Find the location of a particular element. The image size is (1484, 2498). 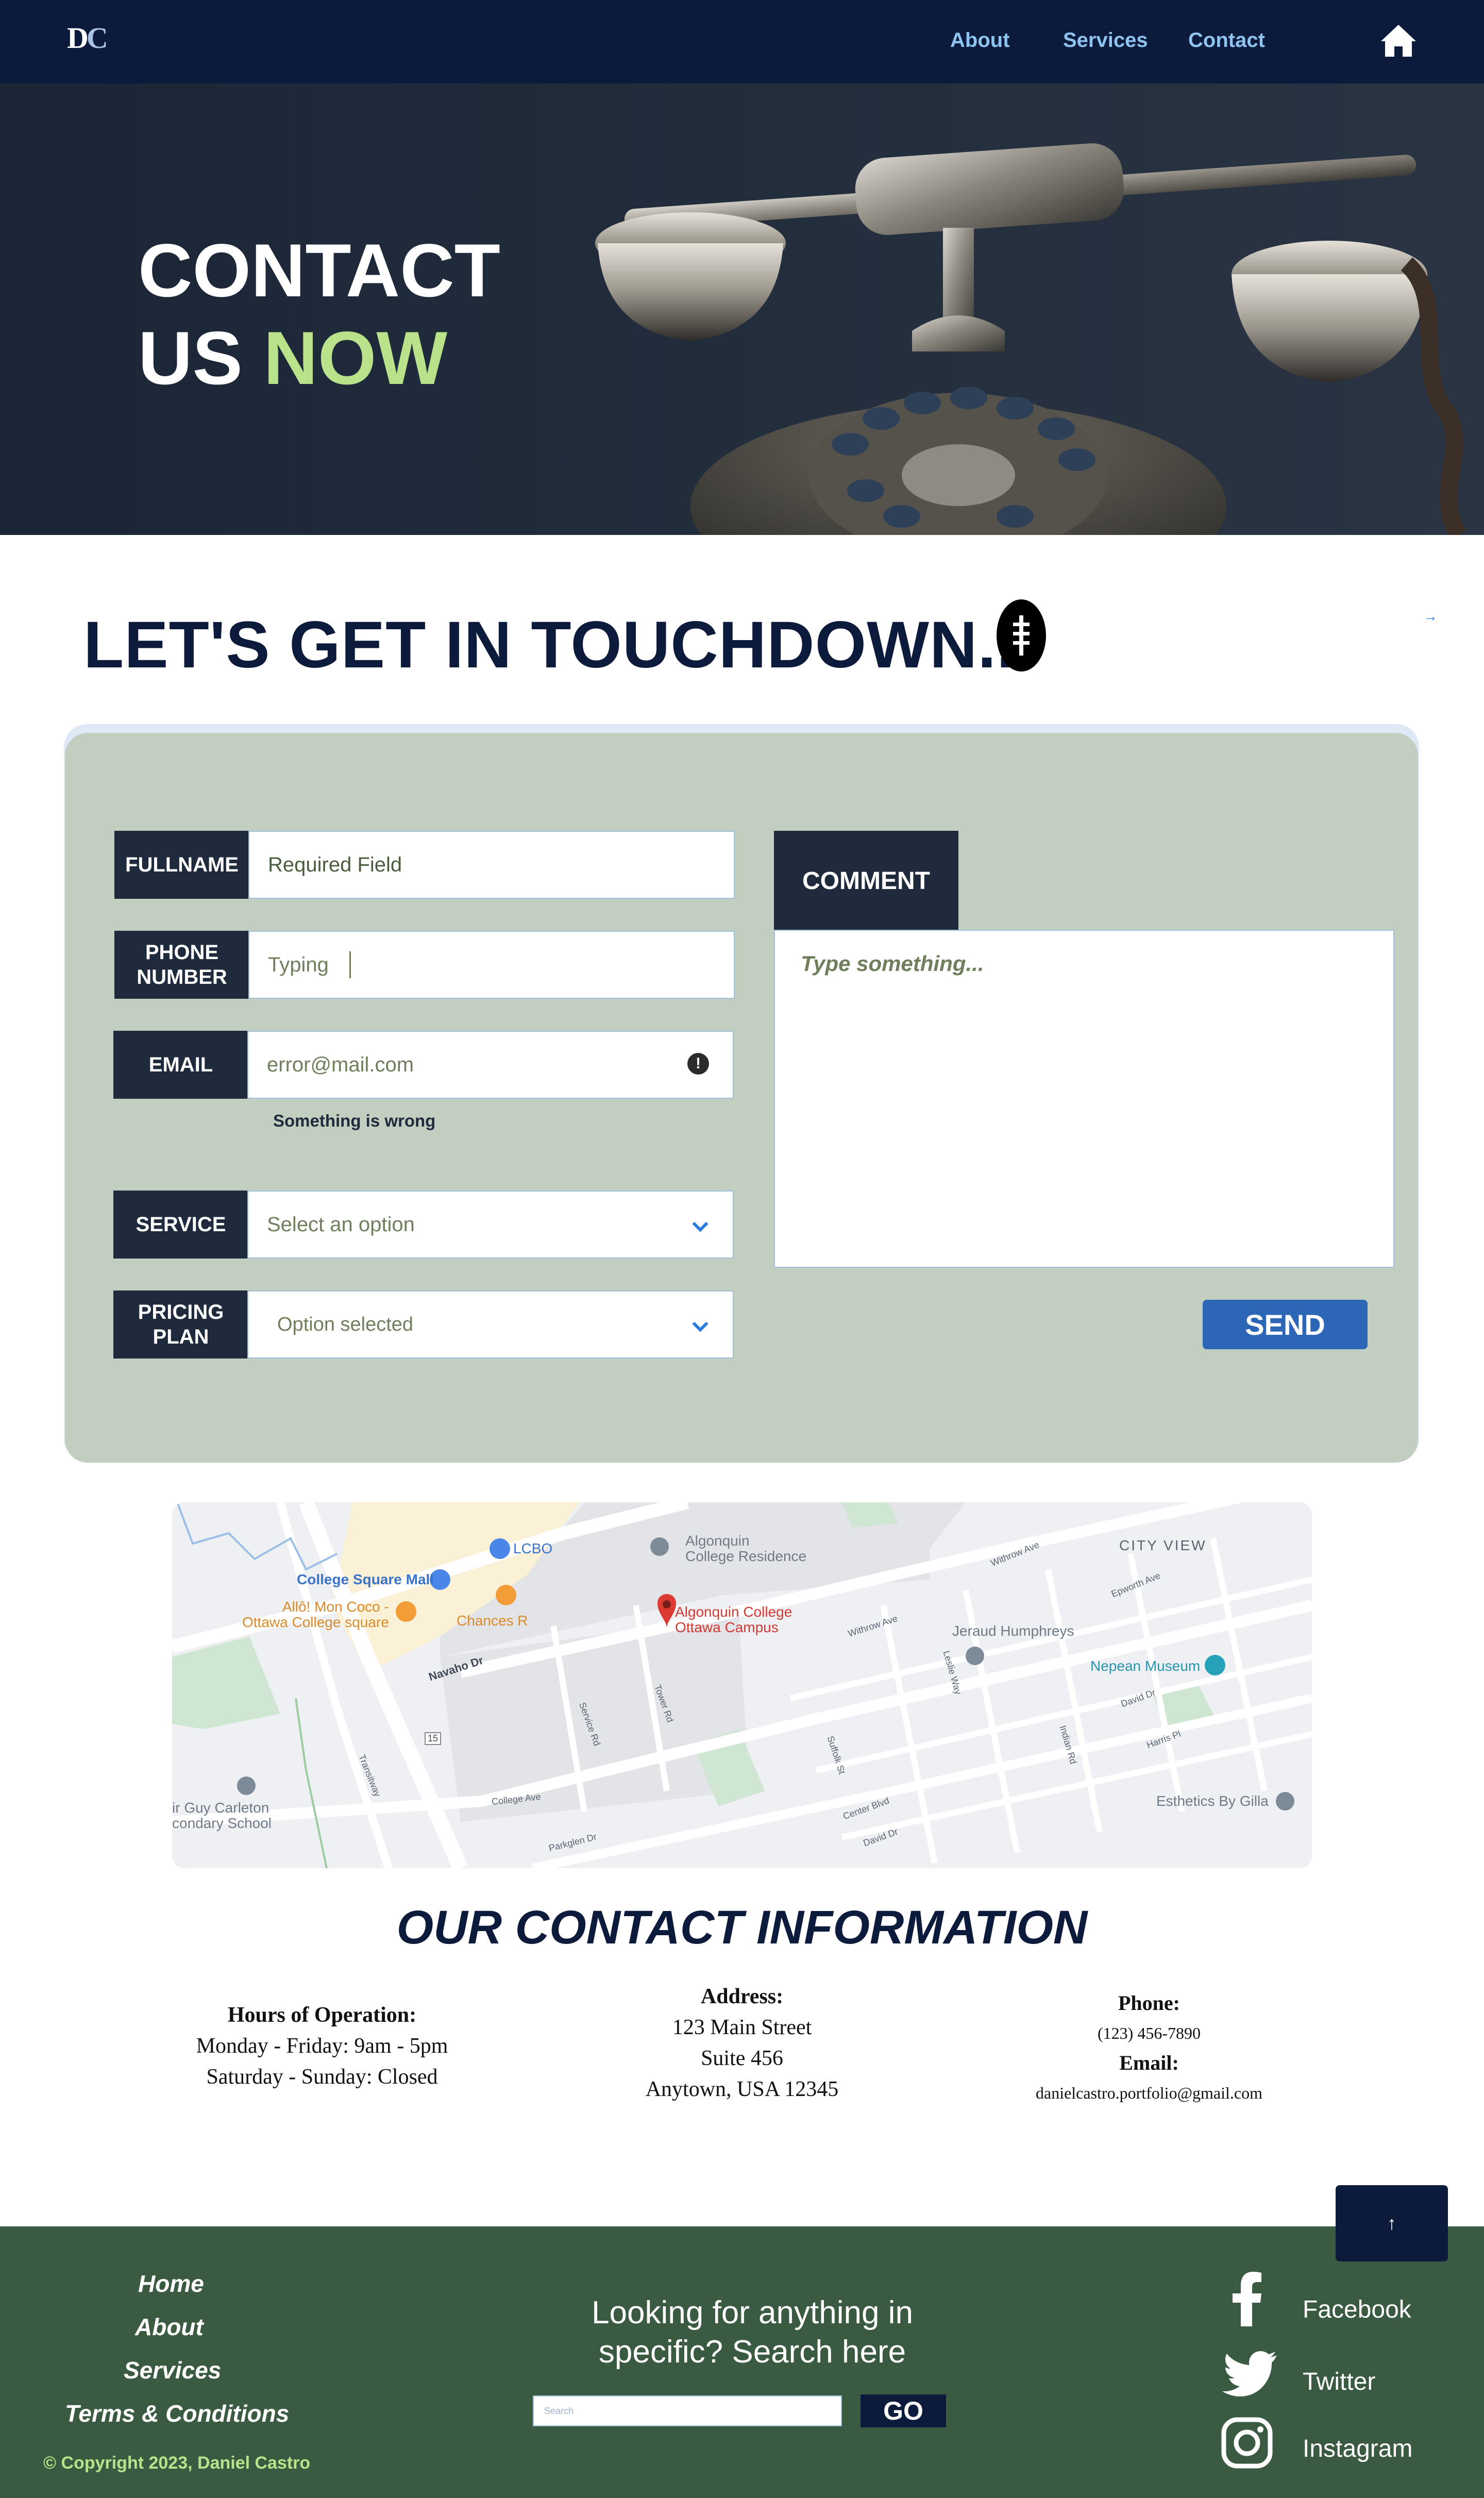

service-selected-value: Select an option is located at coordinates (341, 1224).